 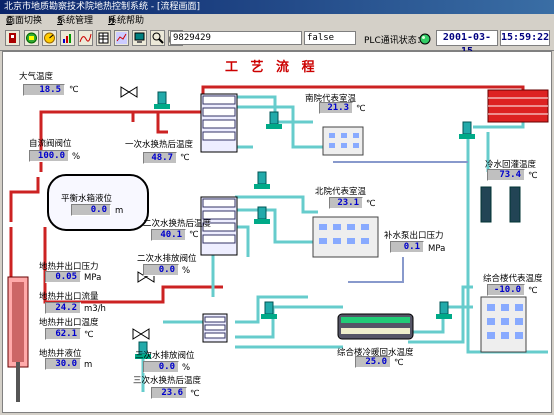 What do you see at coordinates (167, 381) in the screenshot?
I see `tertiary-after-label: 三次水换热后温度` at bounding box center [167, 381].